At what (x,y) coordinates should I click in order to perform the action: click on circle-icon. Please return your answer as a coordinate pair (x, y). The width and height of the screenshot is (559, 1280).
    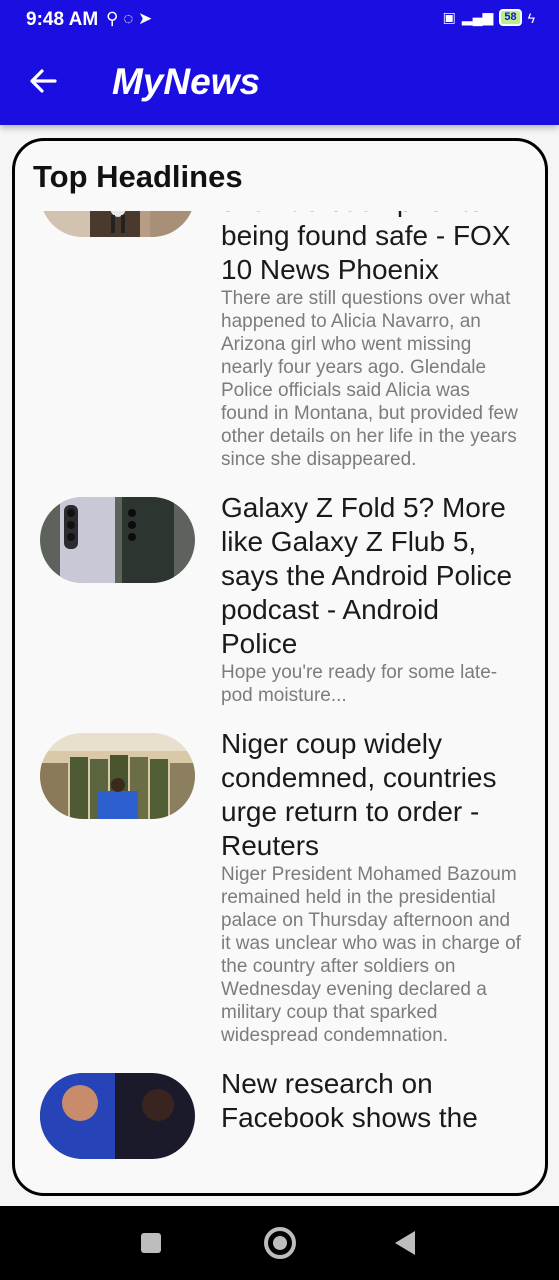
    Looking at the image, I should click on (280, 1243).